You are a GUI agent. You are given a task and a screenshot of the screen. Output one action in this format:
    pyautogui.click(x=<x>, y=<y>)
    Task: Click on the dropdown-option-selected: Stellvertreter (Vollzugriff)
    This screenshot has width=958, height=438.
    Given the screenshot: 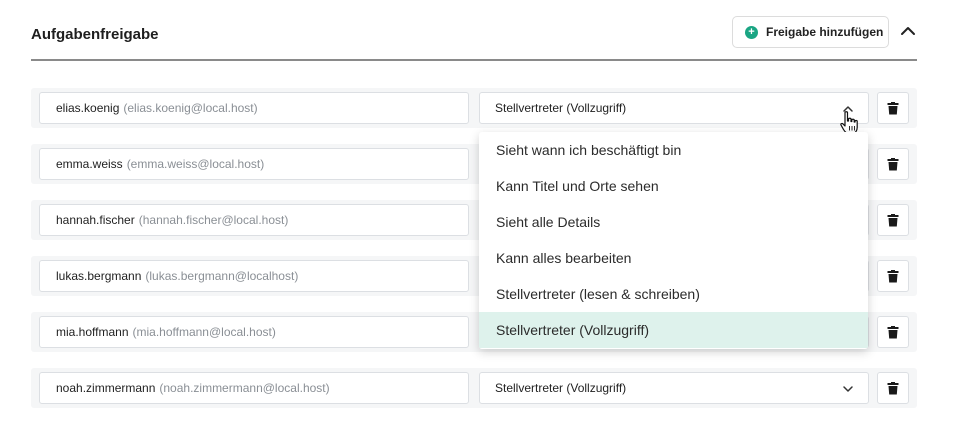 What is the action you would take?
    pyautogui.click(x=673, y=330)
    